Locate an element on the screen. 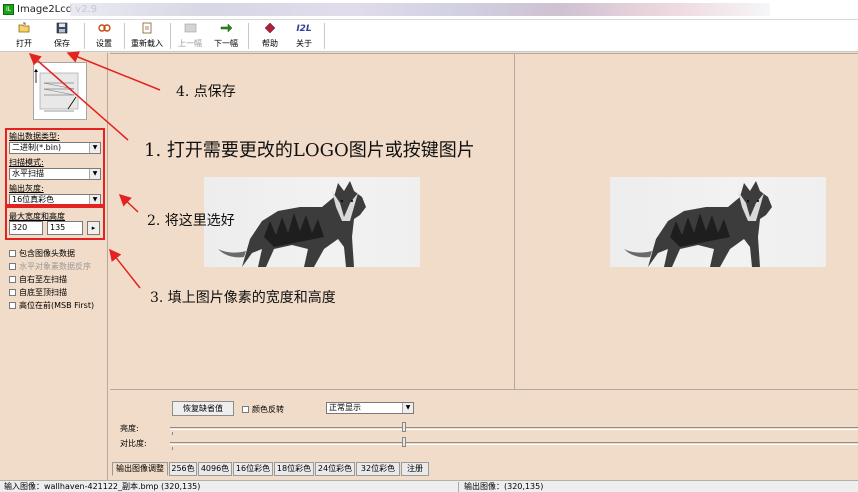 Image resolution: width=858 pixels, height=492 pixels. input-image-status: 输入图像：wallhaven-421122_副本.bmp (320,135) is located at coordinates (102, 486).